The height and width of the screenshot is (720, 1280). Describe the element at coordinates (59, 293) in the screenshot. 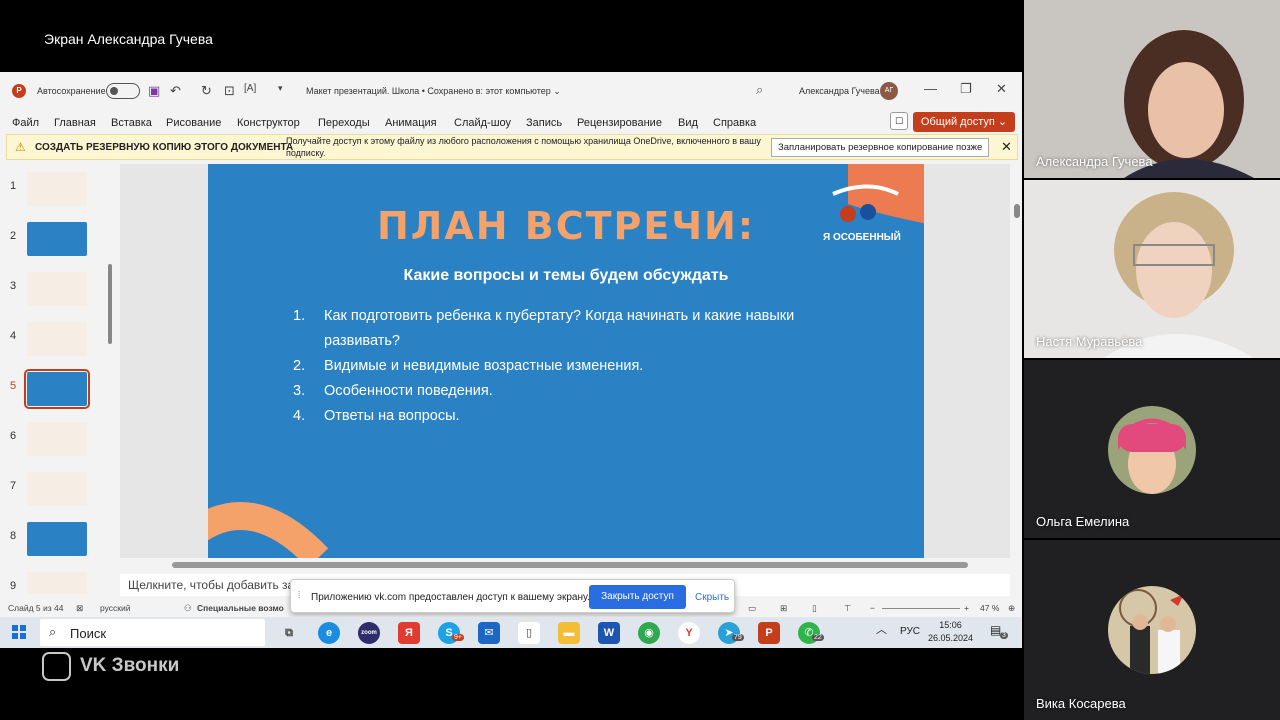

I see `thumbnail-3: 3` at that location.